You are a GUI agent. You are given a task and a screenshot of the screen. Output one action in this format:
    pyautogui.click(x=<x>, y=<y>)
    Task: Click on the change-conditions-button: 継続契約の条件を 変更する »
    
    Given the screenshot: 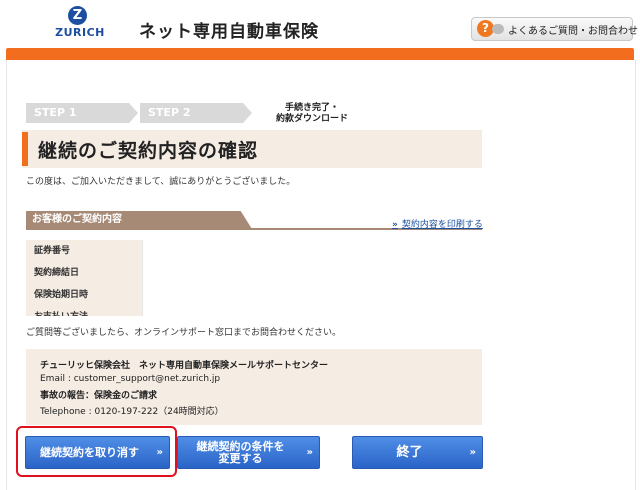 What is the action you would take?
    pyautogui.click(x=248, y=452)
    